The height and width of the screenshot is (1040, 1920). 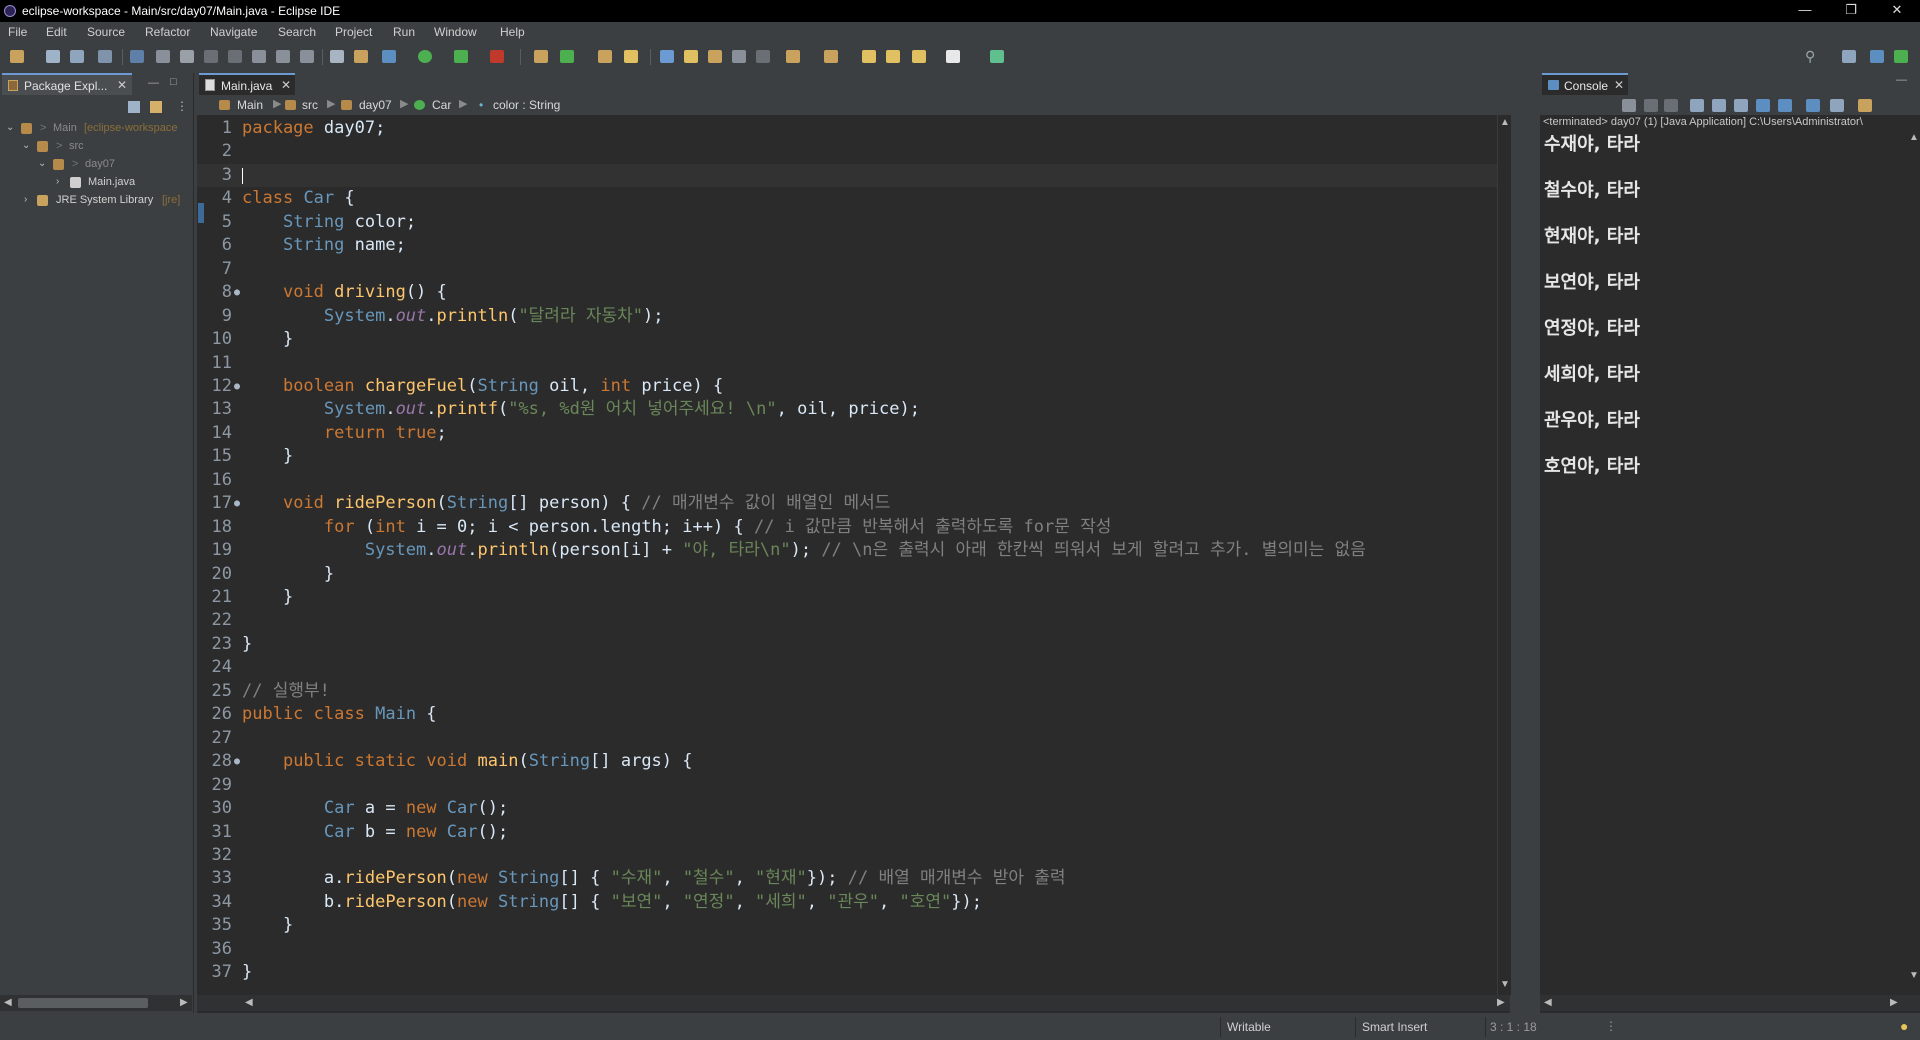 I want to click on close-icon: ✕, so click(x=122, y=85).